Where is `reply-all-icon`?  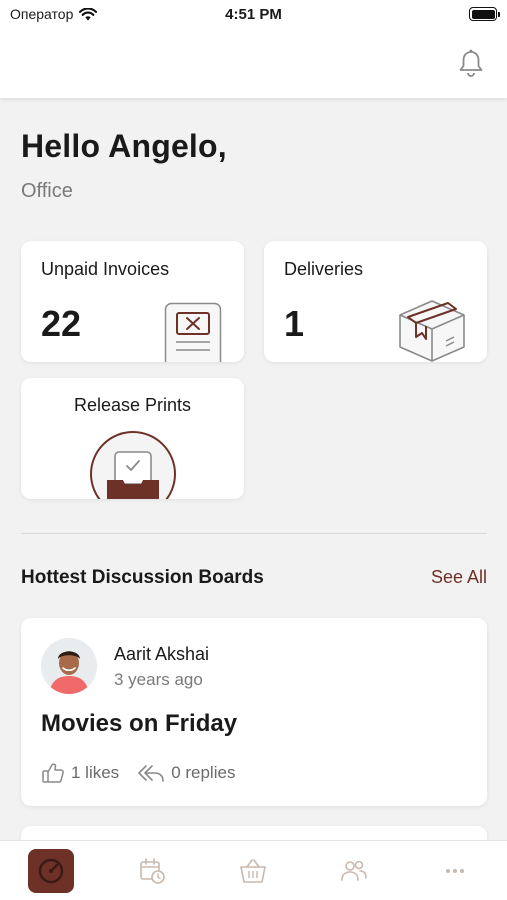 reply-all-icon is located at coordinates (151, 773).